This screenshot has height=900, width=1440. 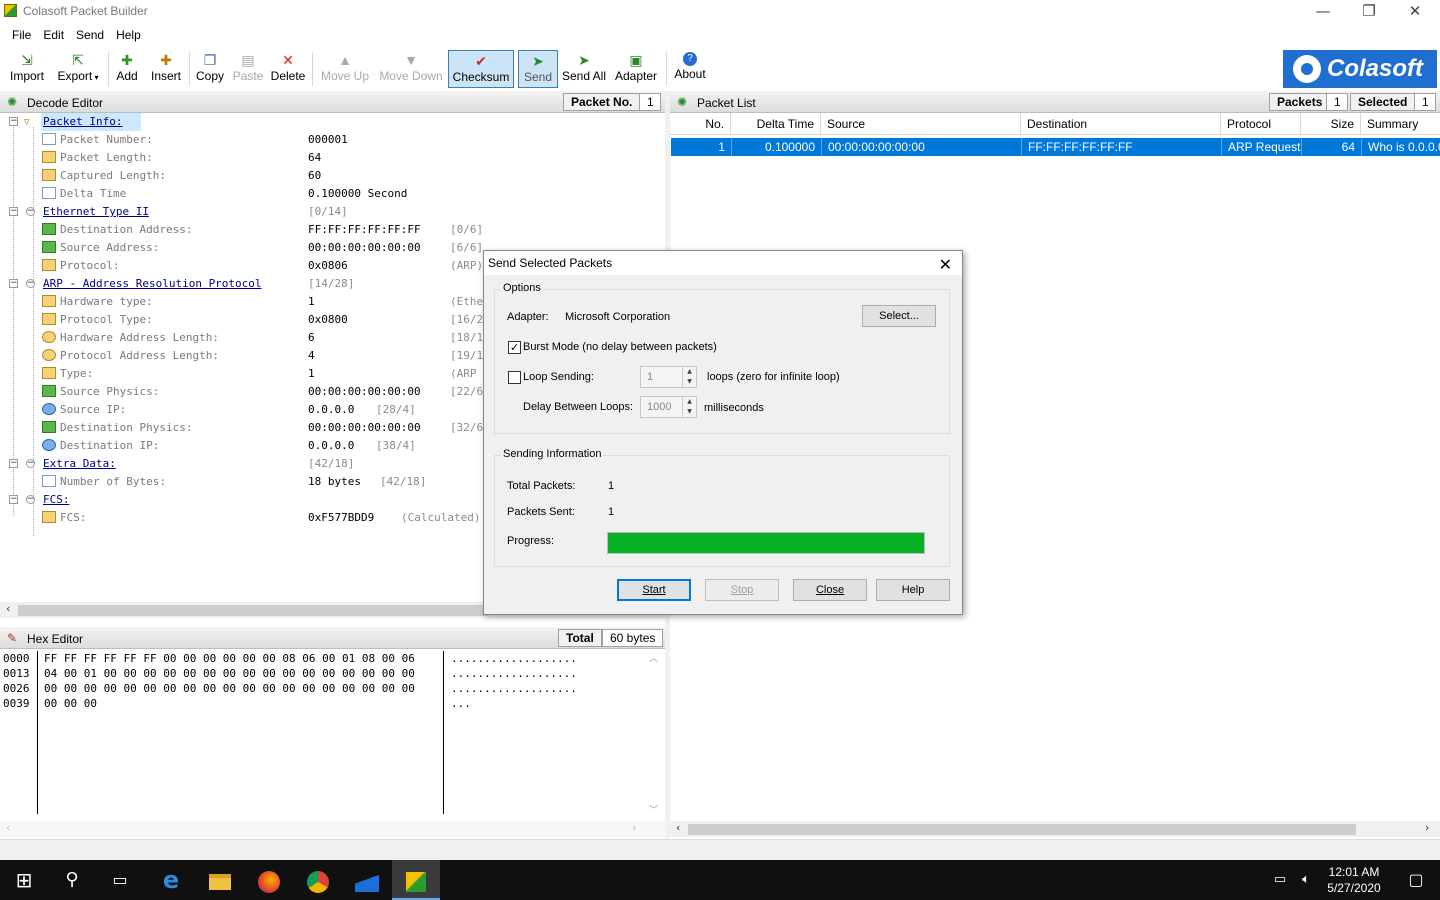 What do you see at coordinates (328, 320) in the screenshot?
I see `field-value: 0x0800` at bounding box center [328, 320].